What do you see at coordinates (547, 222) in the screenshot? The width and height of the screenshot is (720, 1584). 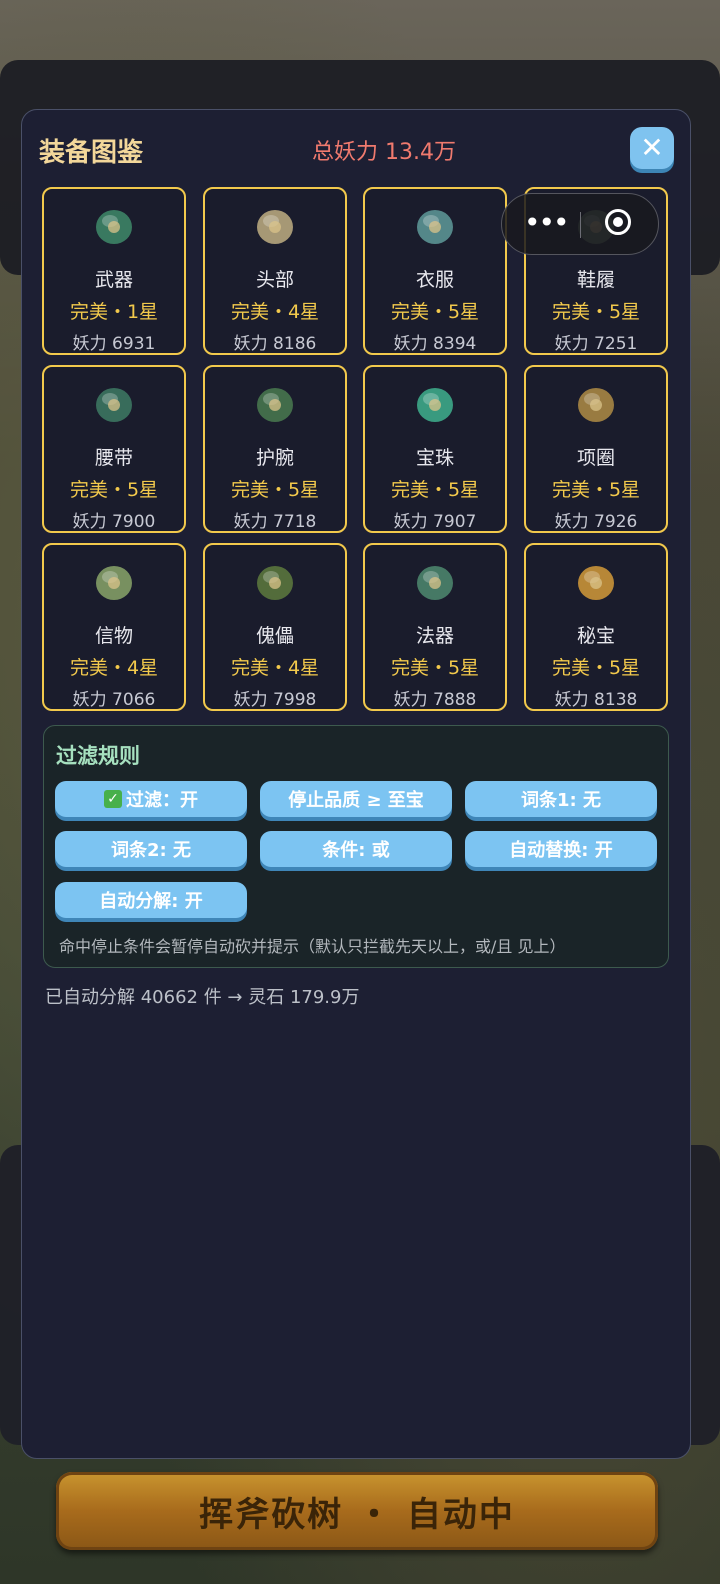 I see `more-icon: •••` at bounding box center [547, 222].